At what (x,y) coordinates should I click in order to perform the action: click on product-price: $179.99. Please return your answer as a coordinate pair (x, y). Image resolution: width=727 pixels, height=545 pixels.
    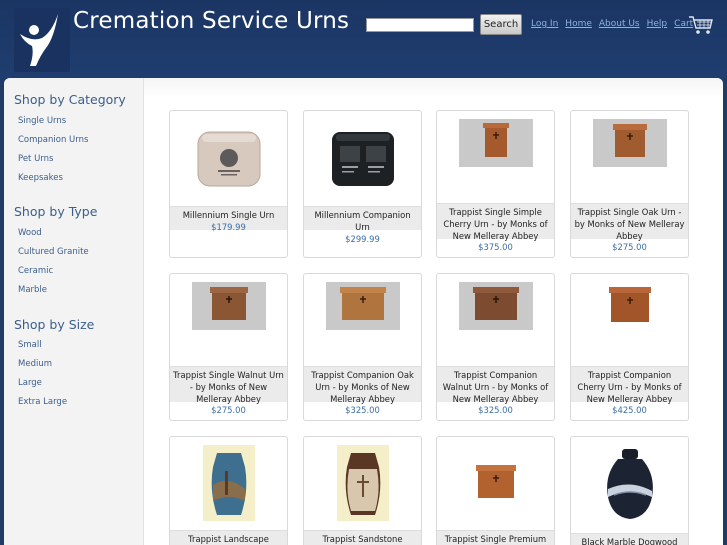
    Looking at the image, I should click on (228, 227).